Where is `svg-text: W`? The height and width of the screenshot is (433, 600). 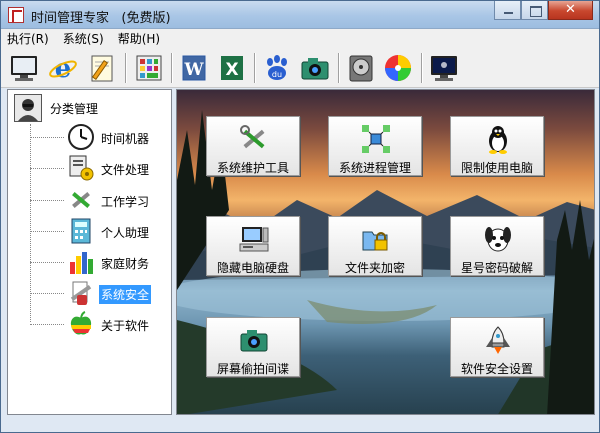 svg-text: W is located at coordinates (193, 70).